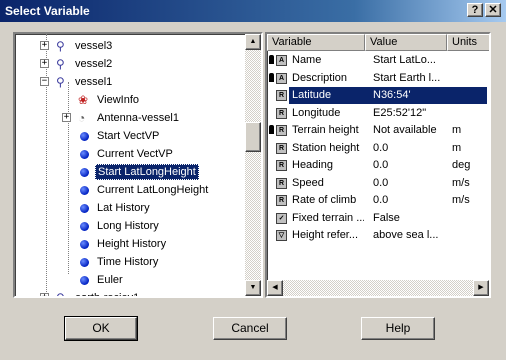 The height and width of the screenshot is (360, 506). What do you see at coordinates (253, 137) in the screenshot?
I see `tree-scroll-thumb` at bounding box center [253, 137].